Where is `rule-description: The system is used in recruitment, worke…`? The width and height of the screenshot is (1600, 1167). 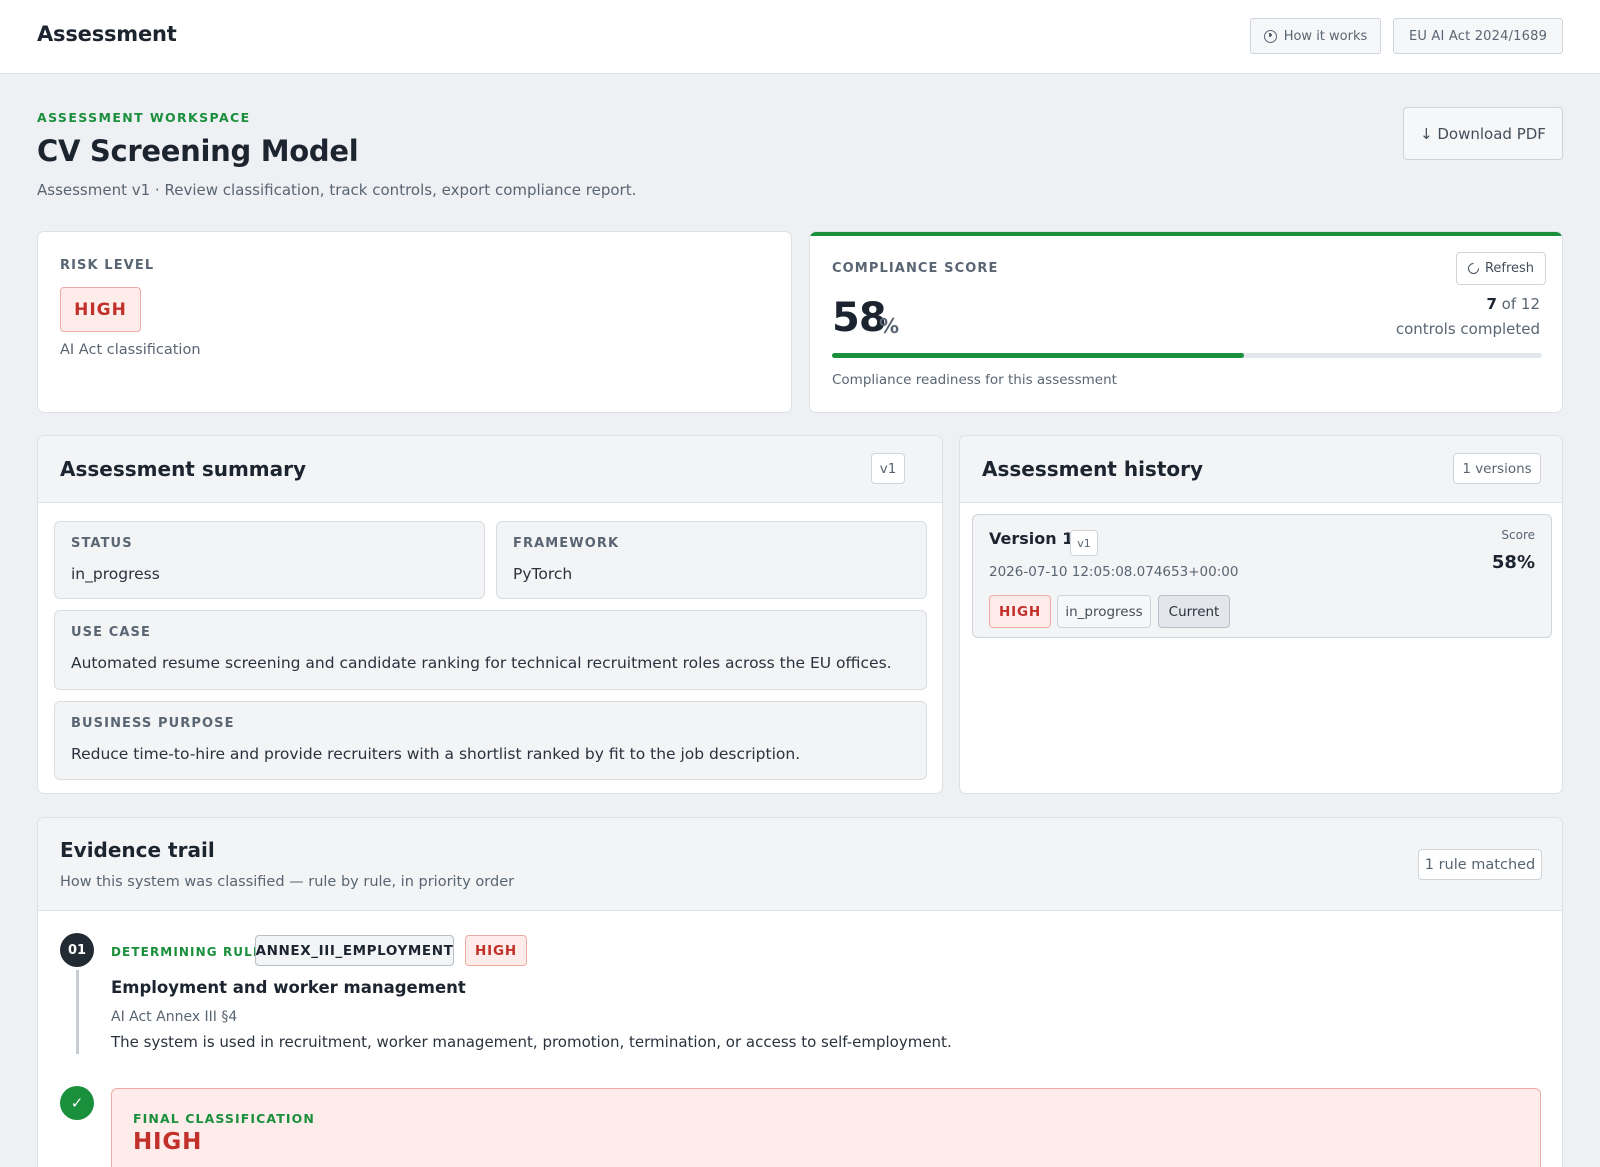 rule-description: The system is used in recruitment, worke… is located at coordinates (531, 1042).